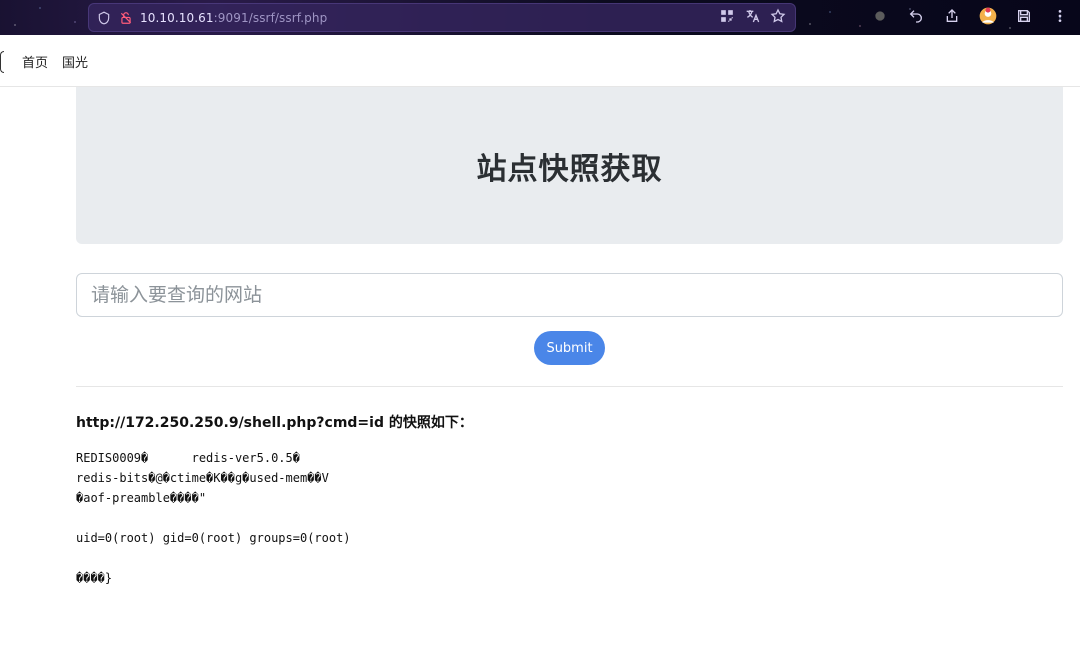  I want to click on url-path: :9091/ssrf/ssrf.php, so click(270, 17).